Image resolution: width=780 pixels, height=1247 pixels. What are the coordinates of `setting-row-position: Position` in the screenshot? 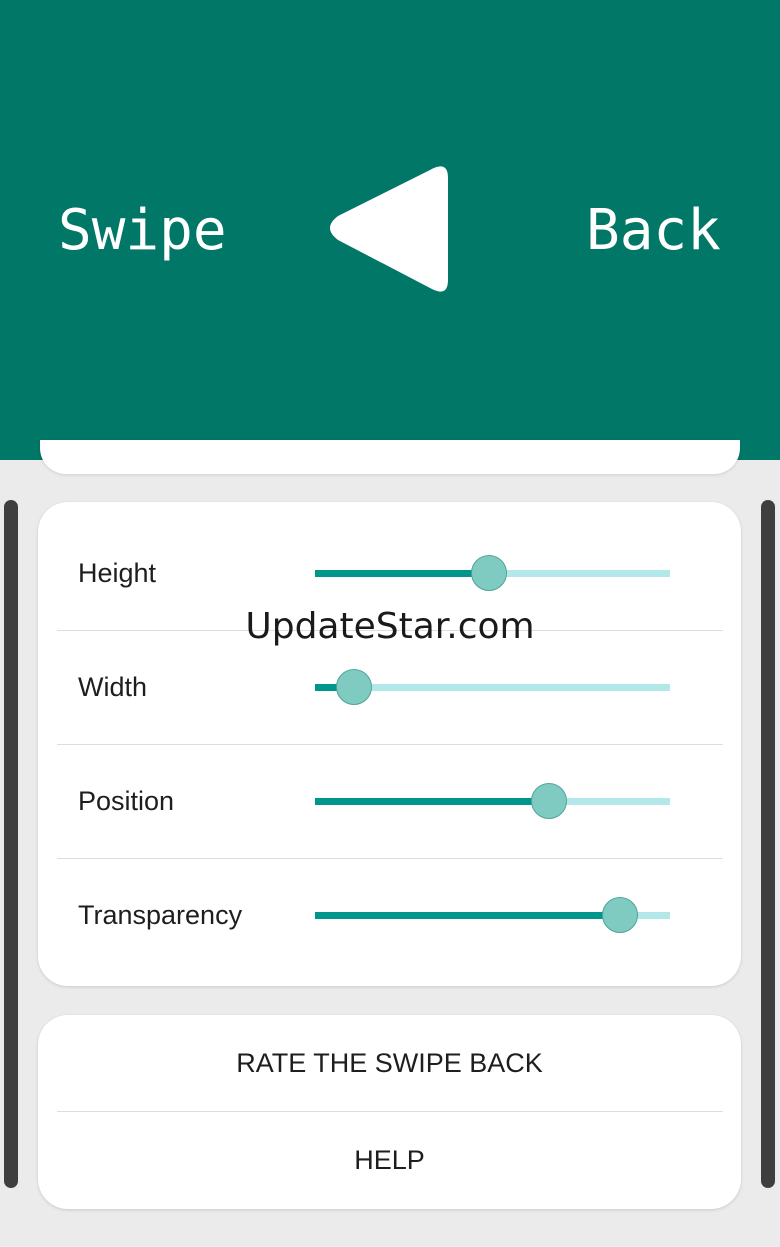 It's located at (389, 801).